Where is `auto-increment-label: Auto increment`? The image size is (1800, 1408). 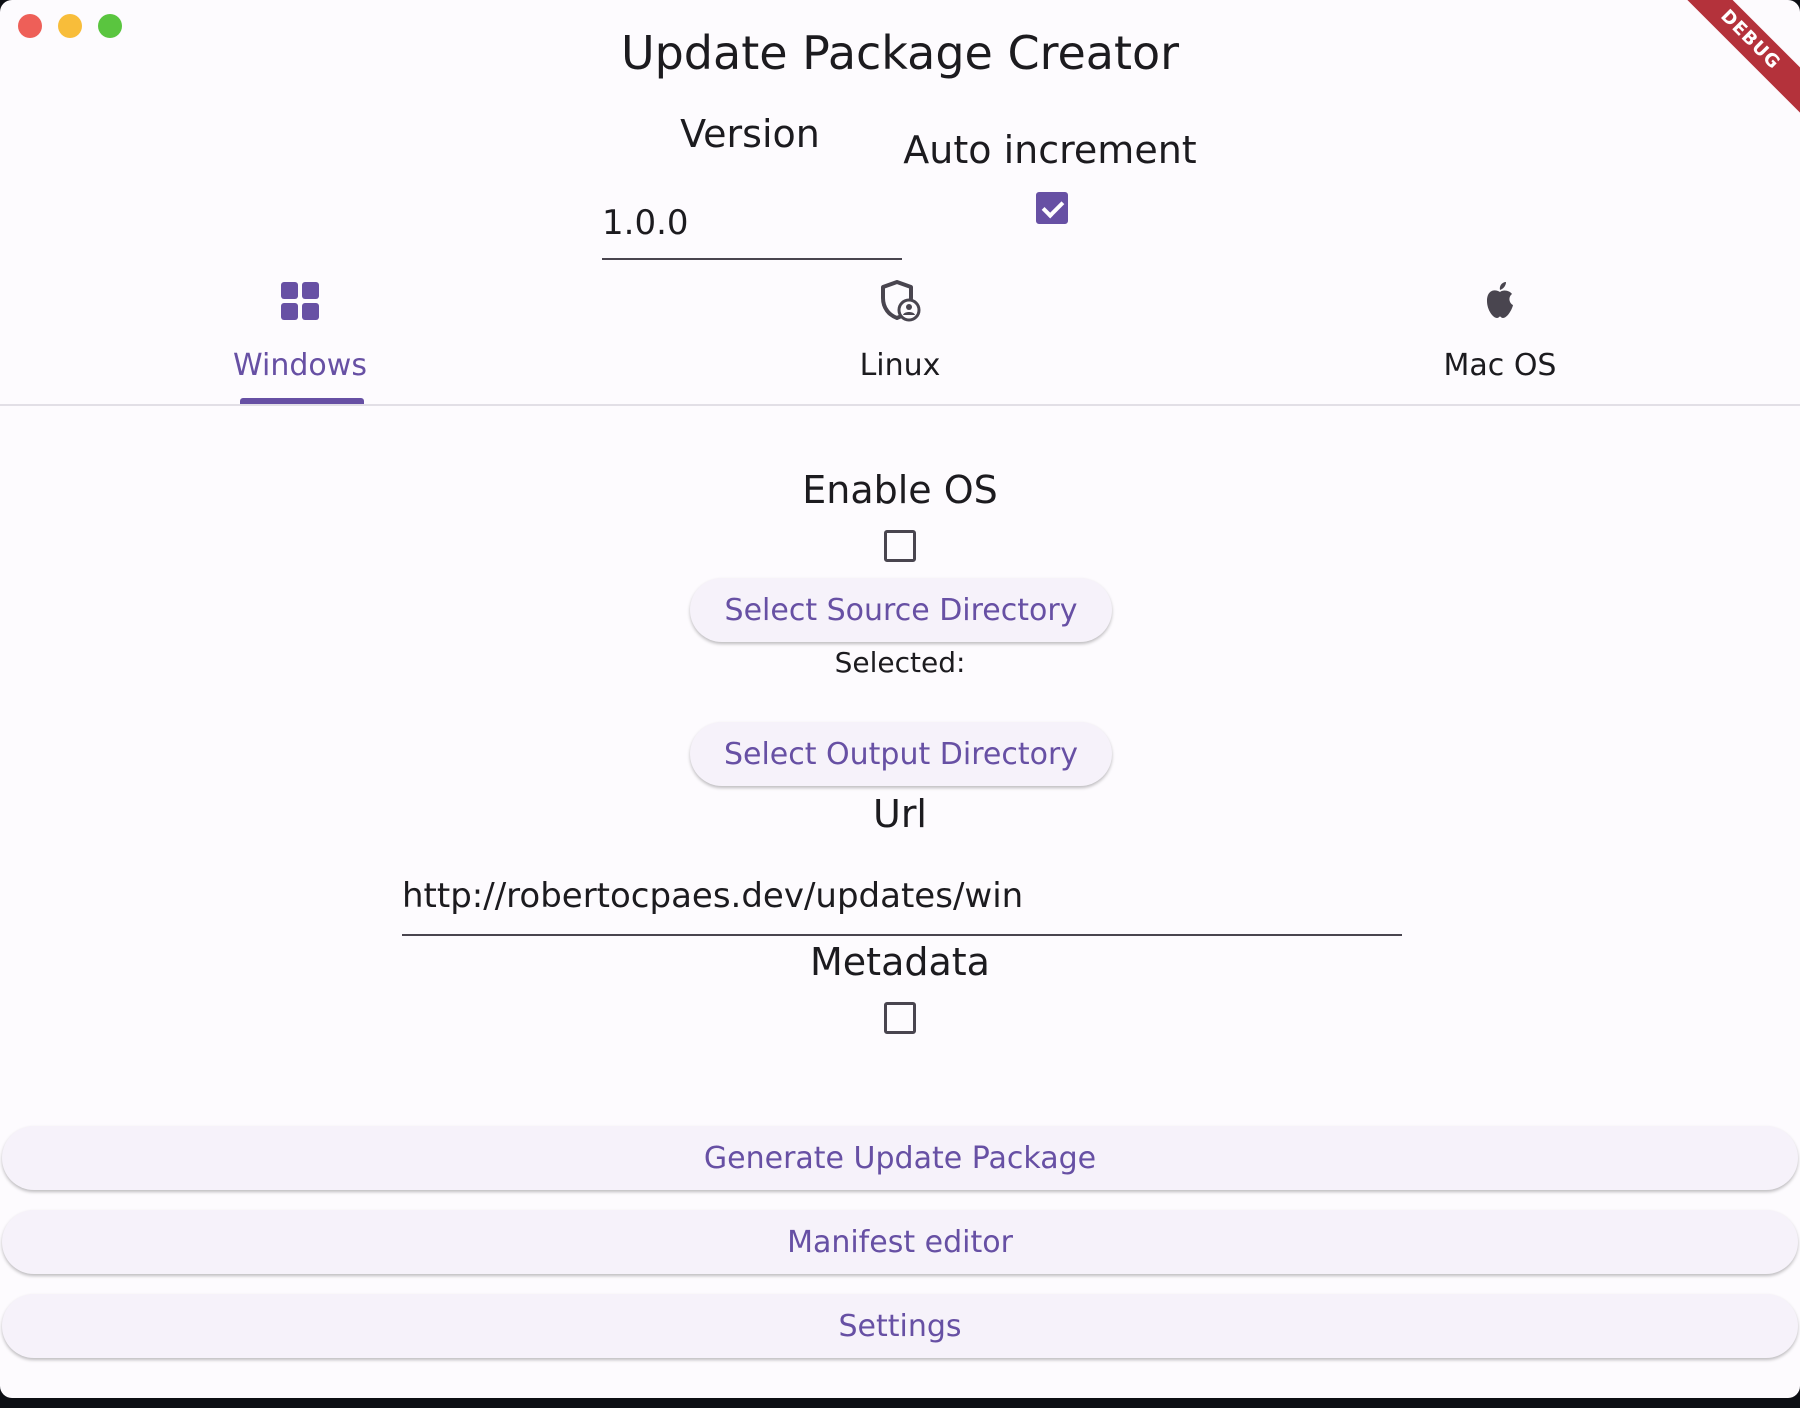
auto-increment-label: Auto increment is located at coordinates (1050, 150).